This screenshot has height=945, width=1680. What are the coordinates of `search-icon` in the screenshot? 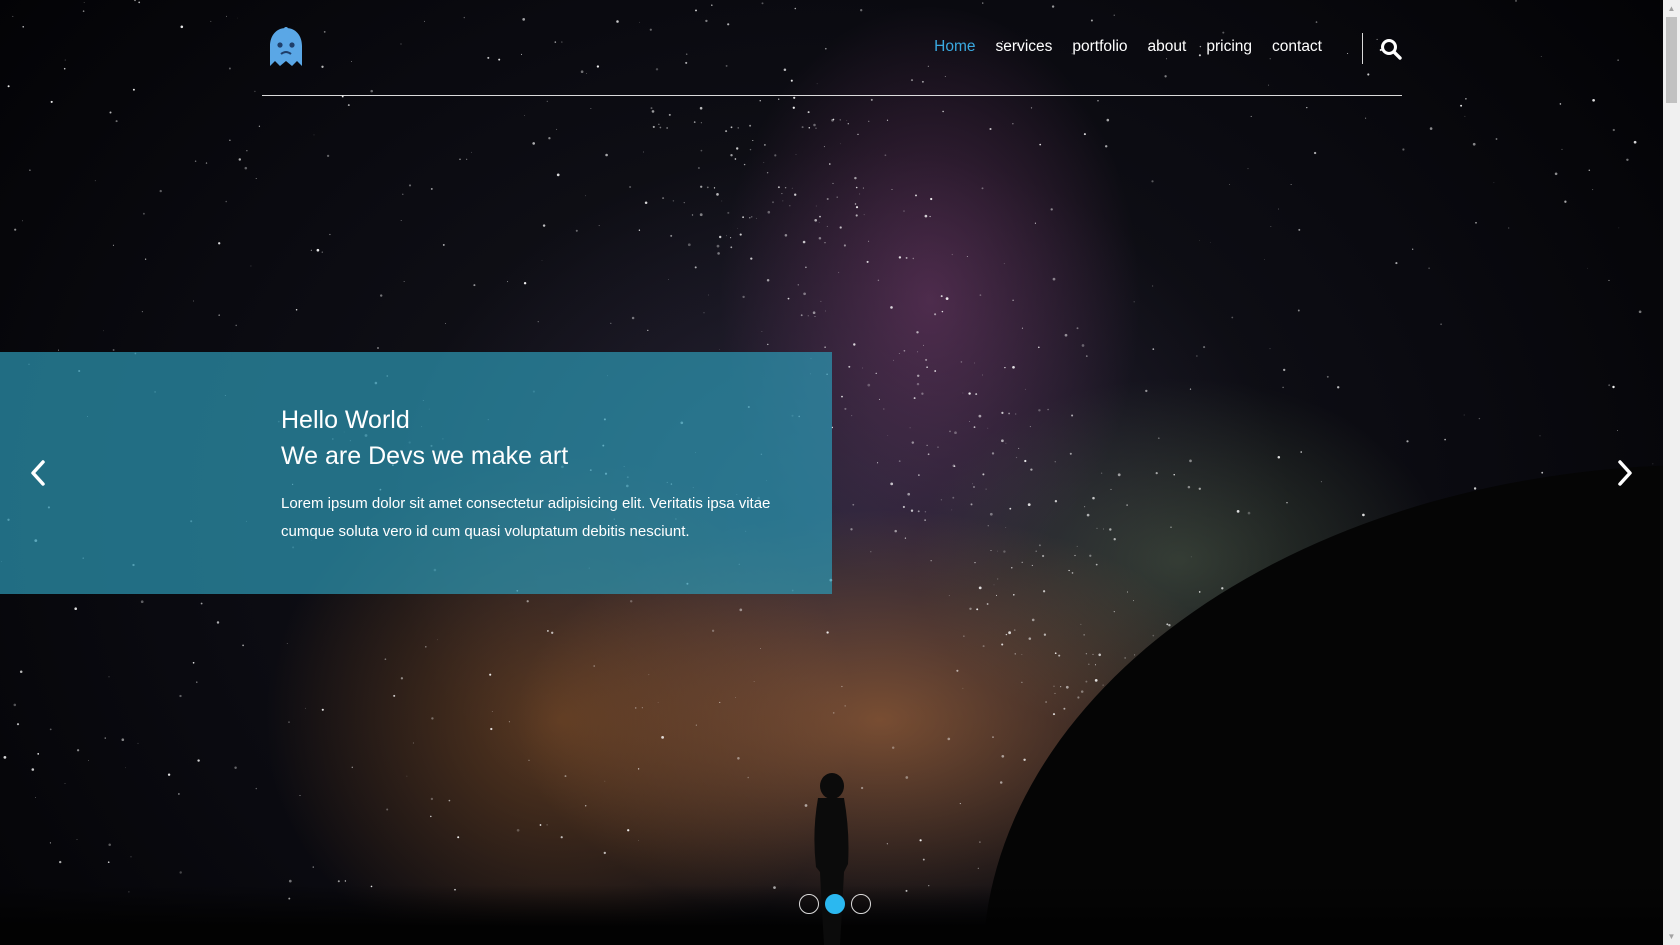 It's located at (1391, 49).